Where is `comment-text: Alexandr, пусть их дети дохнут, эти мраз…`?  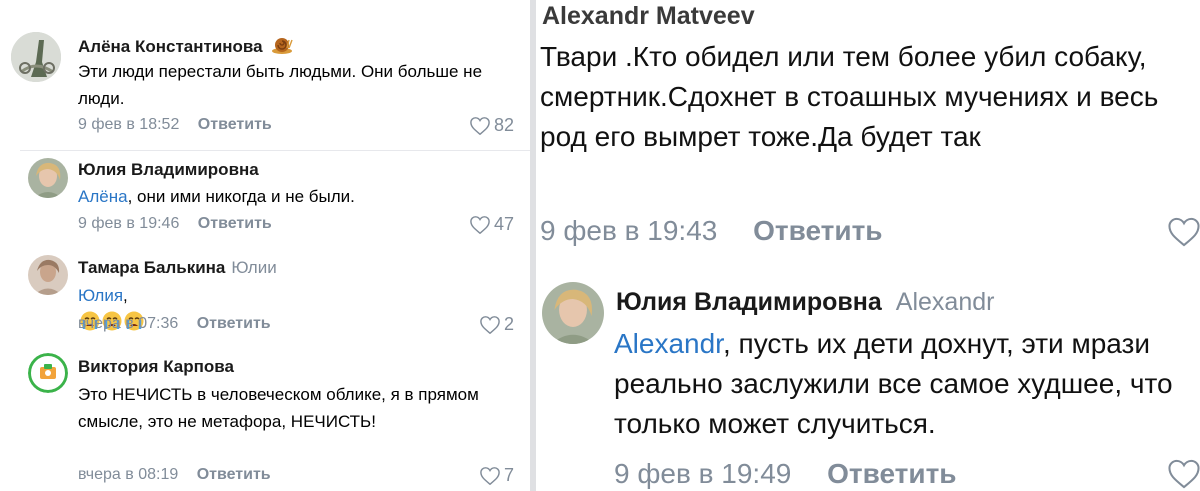 comment-text: Alexandr, пусть их дети дохнут, эти мраз… is located at coordinates (907, 384).